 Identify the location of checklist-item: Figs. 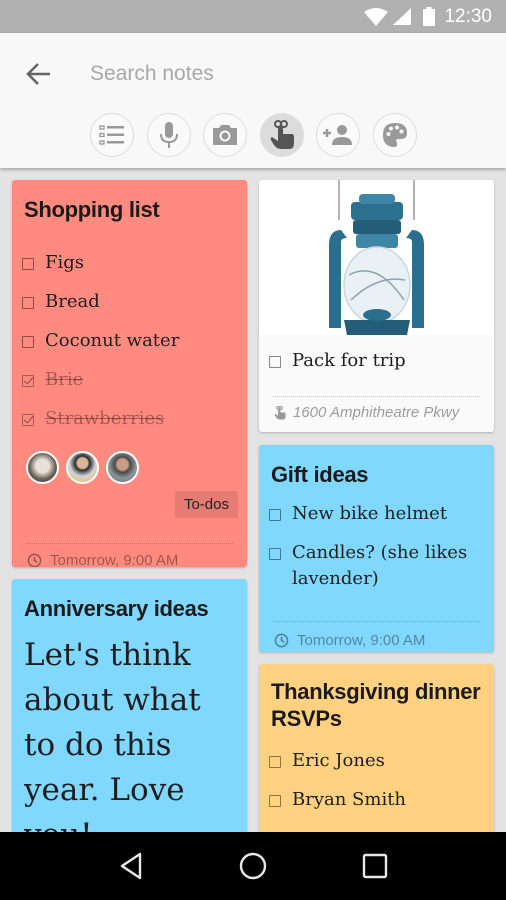
(132, 269).